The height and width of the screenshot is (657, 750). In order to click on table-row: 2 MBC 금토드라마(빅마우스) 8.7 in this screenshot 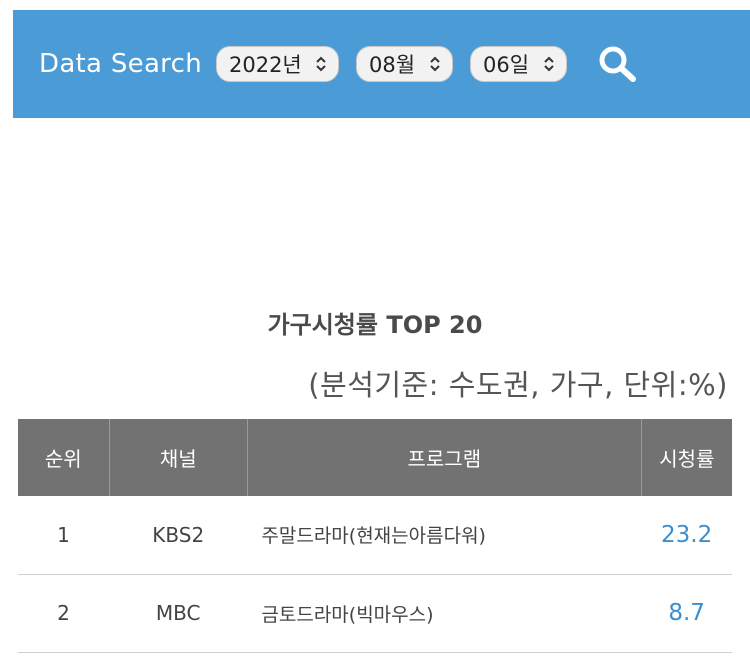, I will do `click(375, 613)`.